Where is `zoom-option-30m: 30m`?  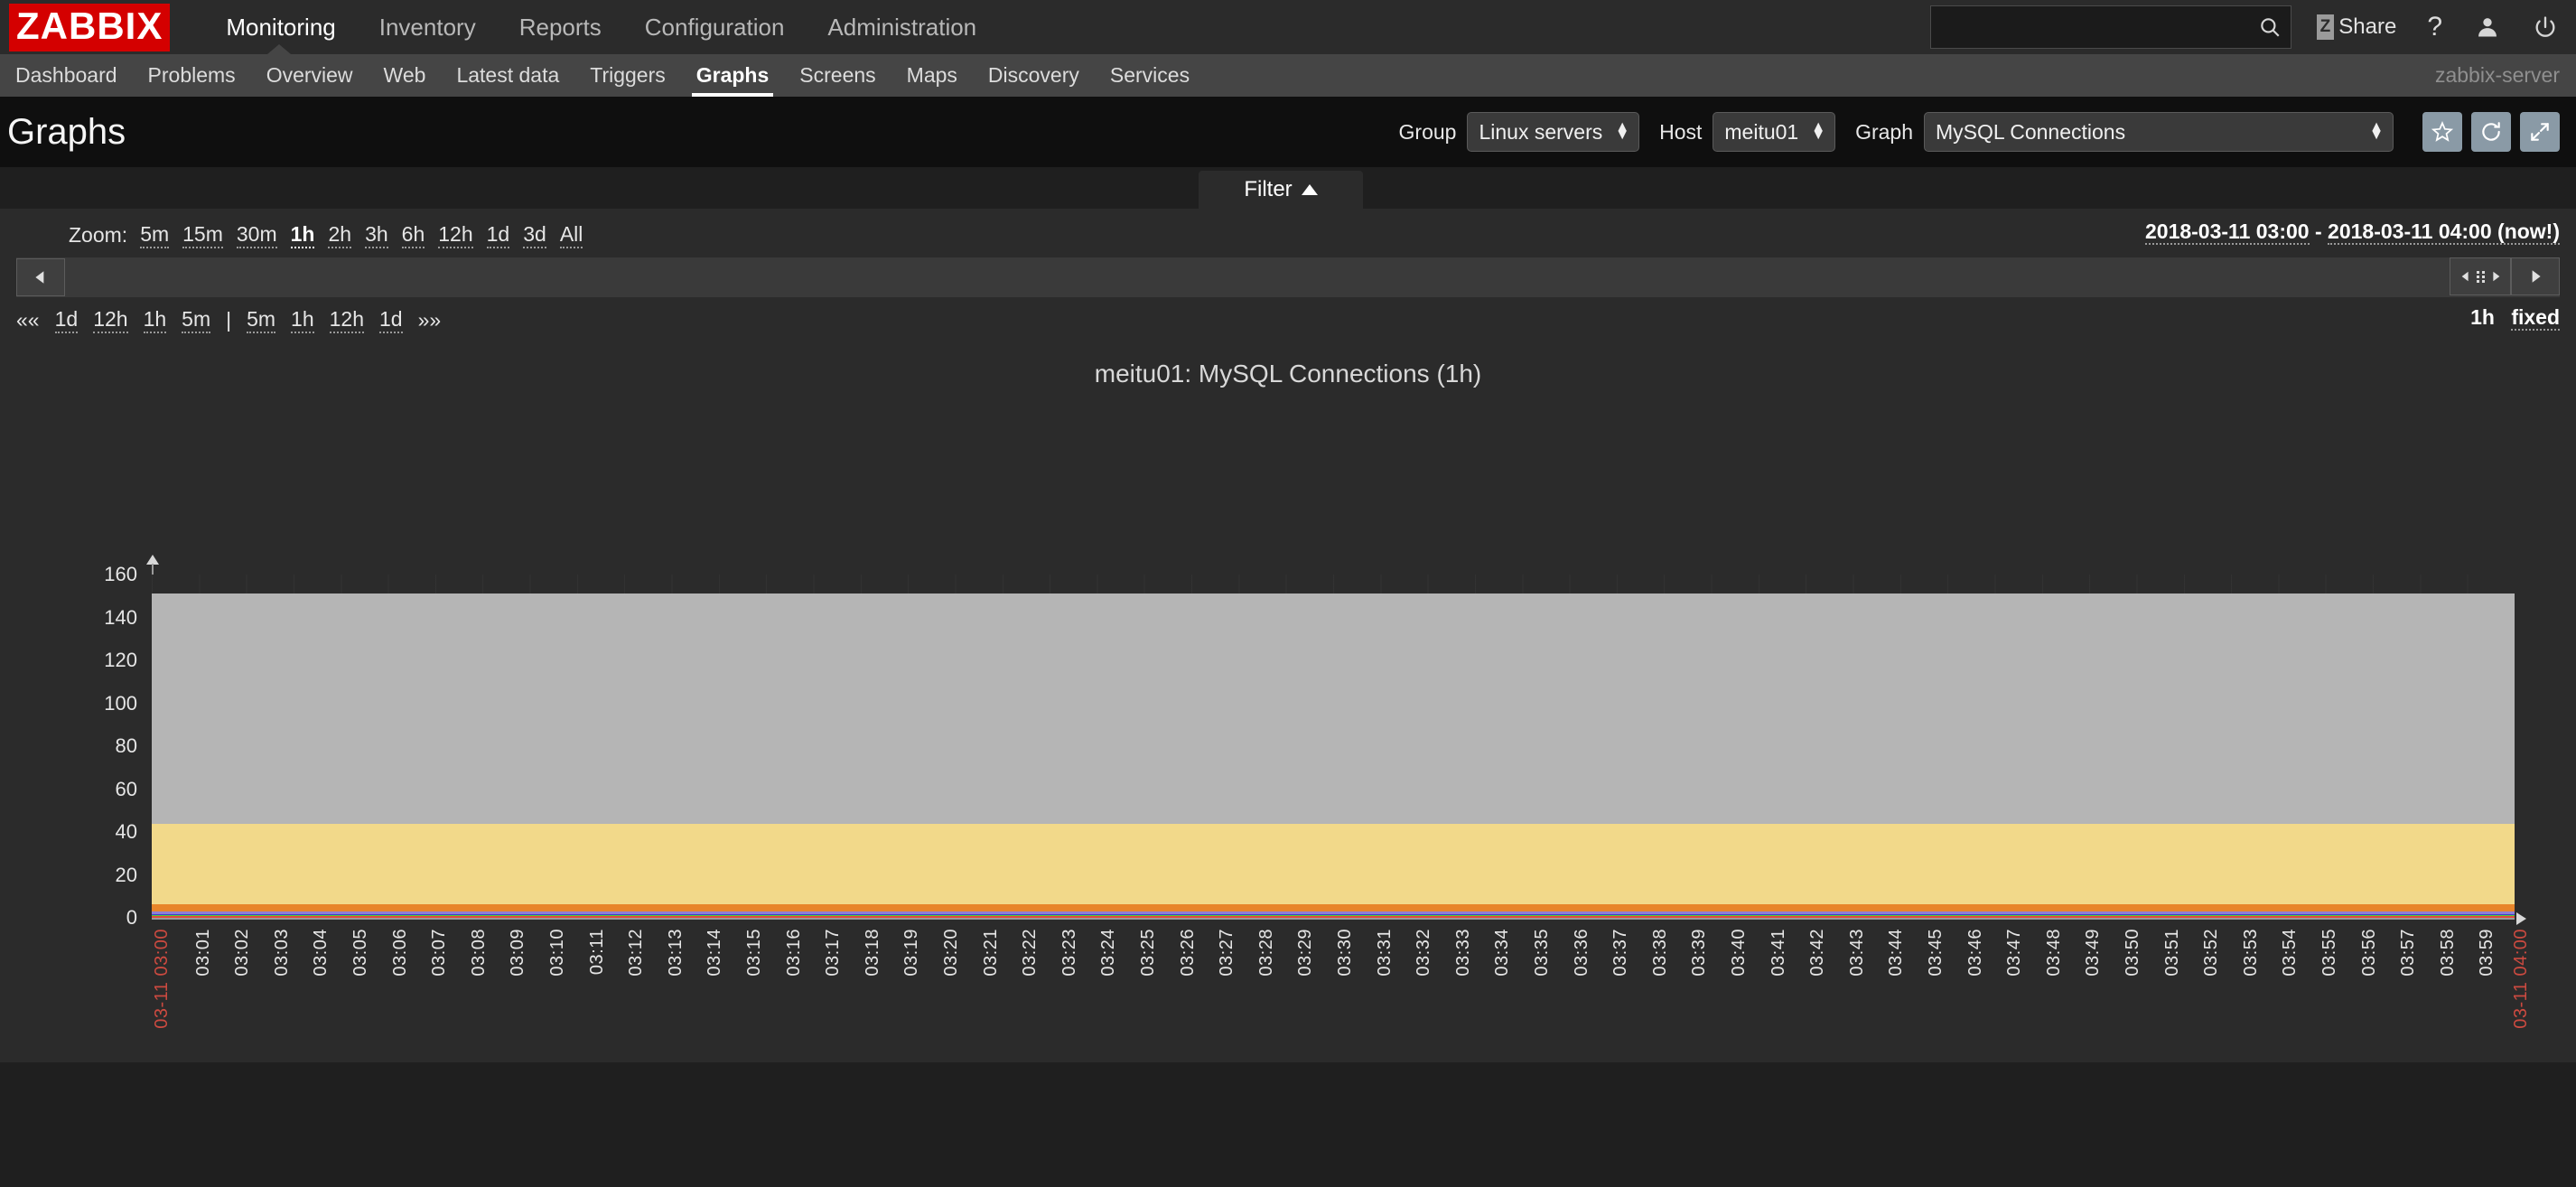
zoom-option-30m: 30m is located at coordinates (256, 235).